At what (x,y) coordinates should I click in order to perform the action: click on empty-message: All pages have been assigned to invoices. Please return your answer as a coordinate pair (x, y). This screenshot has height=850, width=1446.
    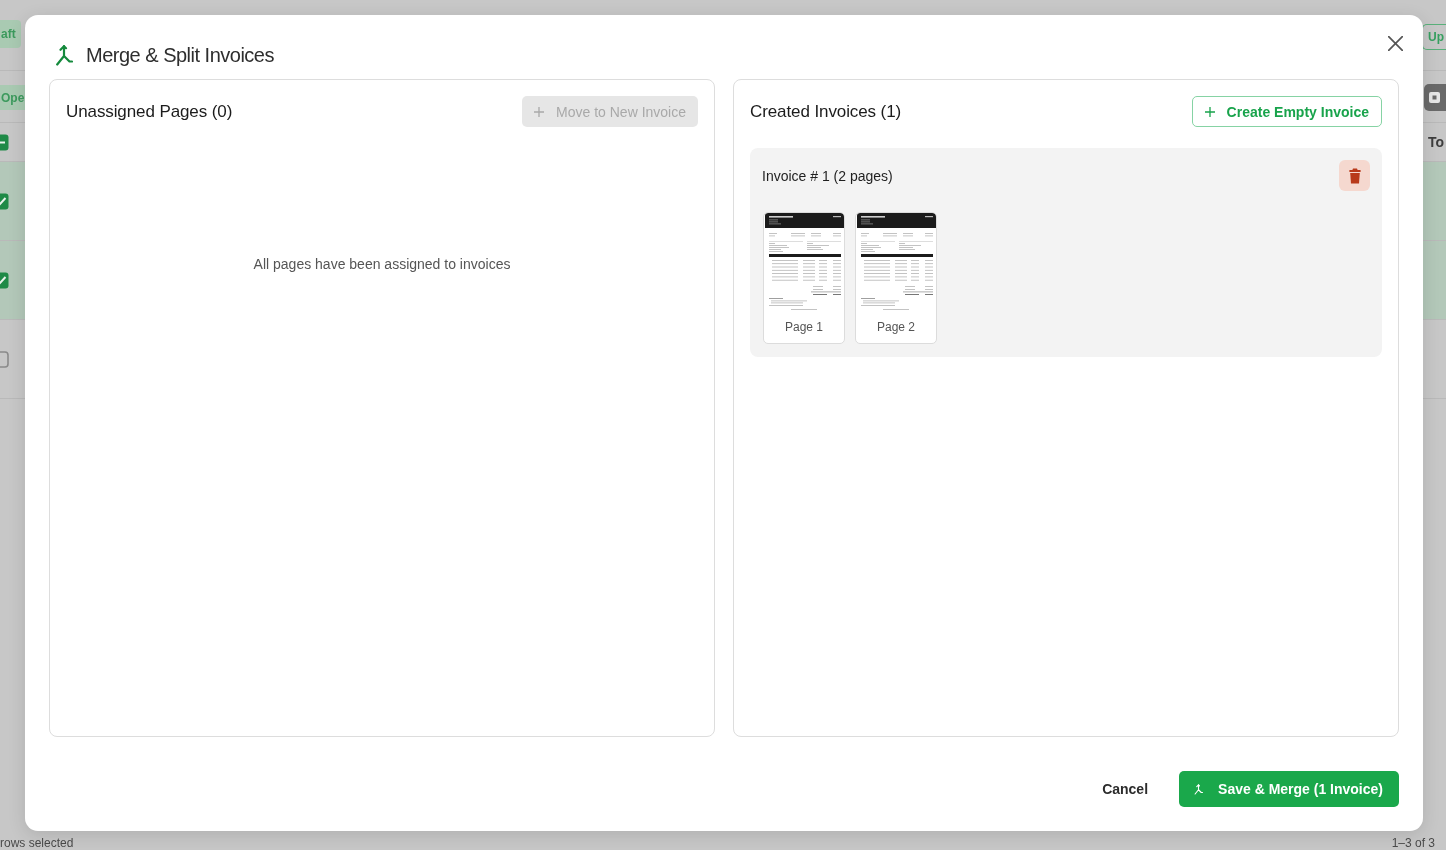
    Looking at the image, I should click on (382, 264).